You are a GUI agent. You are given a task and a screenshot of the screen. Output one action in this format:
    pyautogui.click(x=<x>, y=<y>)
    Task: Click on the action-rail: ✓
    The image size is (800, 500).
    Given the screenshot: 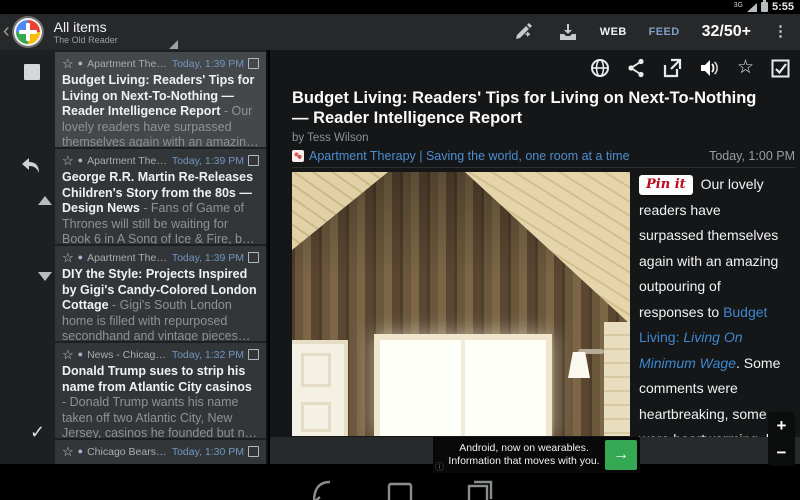 What is the action you would take?
    pyautogui.click(x=27, y=257)
    